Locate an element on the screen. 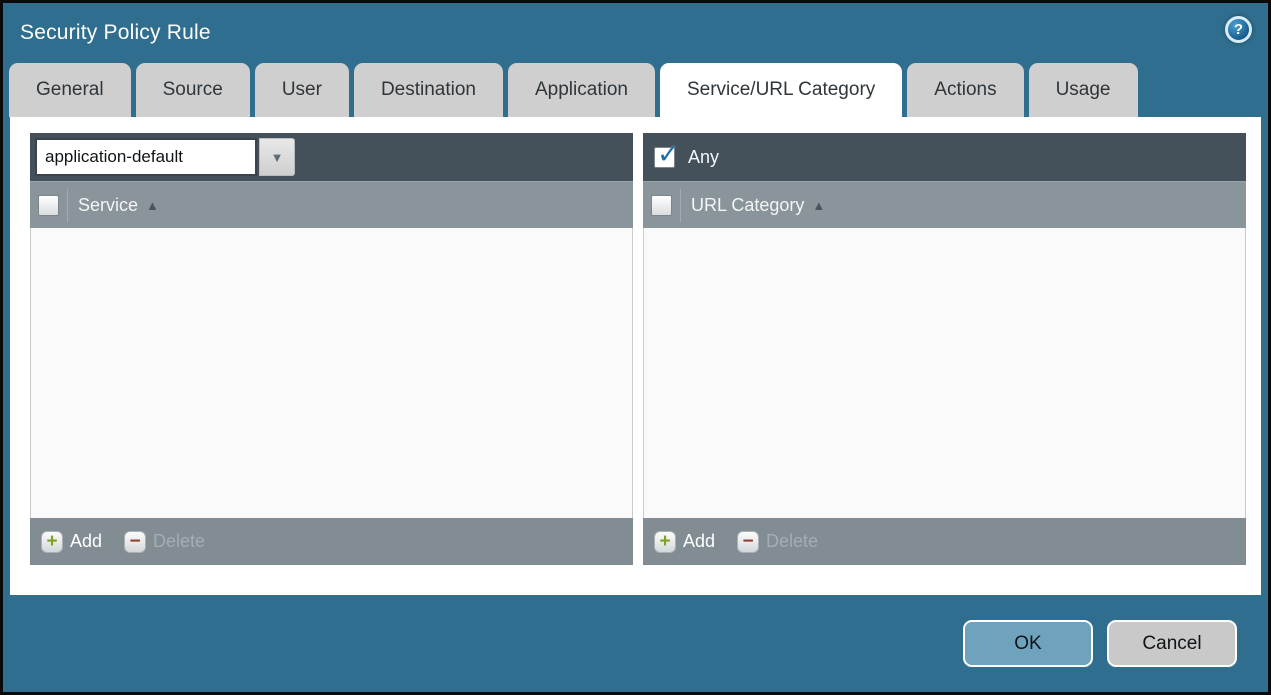 This screenshot has height=695, width=1271. url-category-any-label: Any is located at coordinates (704, 156).